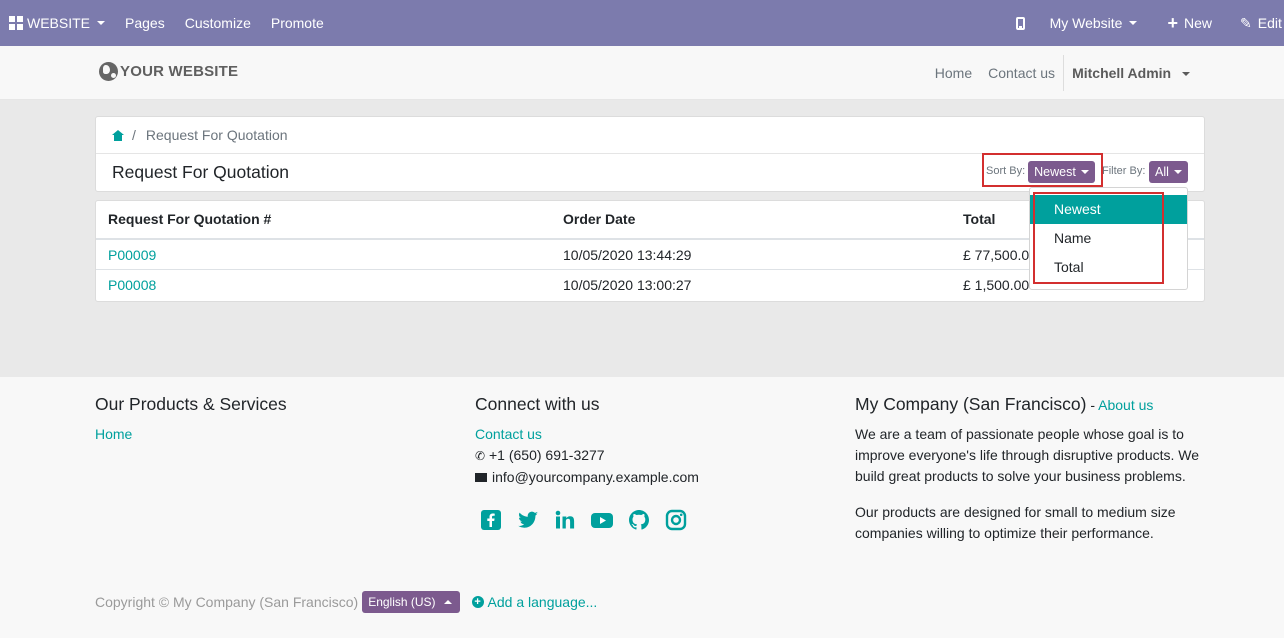  Describe the element at coordinates (480, 456) in the screenshot. I see `phone-icon: ✆` at that location.